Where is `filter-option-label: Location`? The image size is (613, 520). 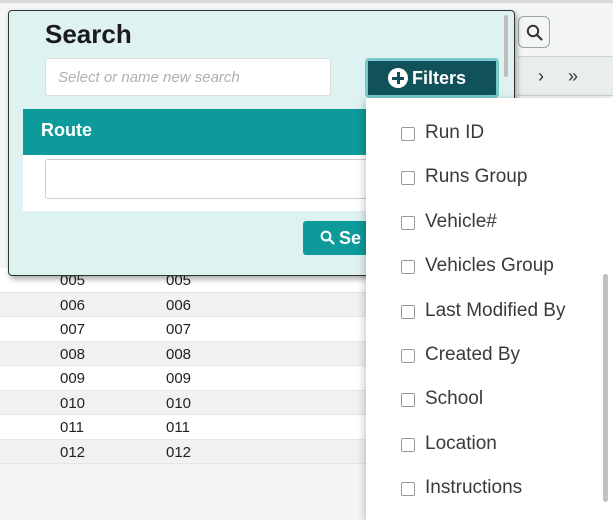 filter-option-label: Location is located at coordinates (461, 443).